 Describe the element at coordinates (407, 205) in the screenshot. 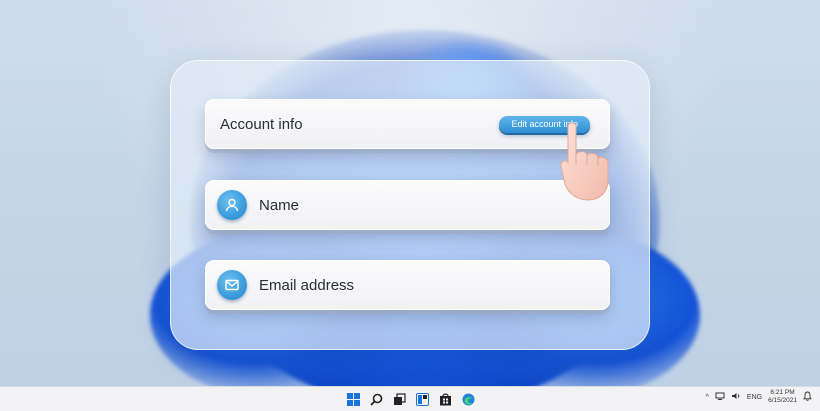

I see `name-row: Name` at that location.